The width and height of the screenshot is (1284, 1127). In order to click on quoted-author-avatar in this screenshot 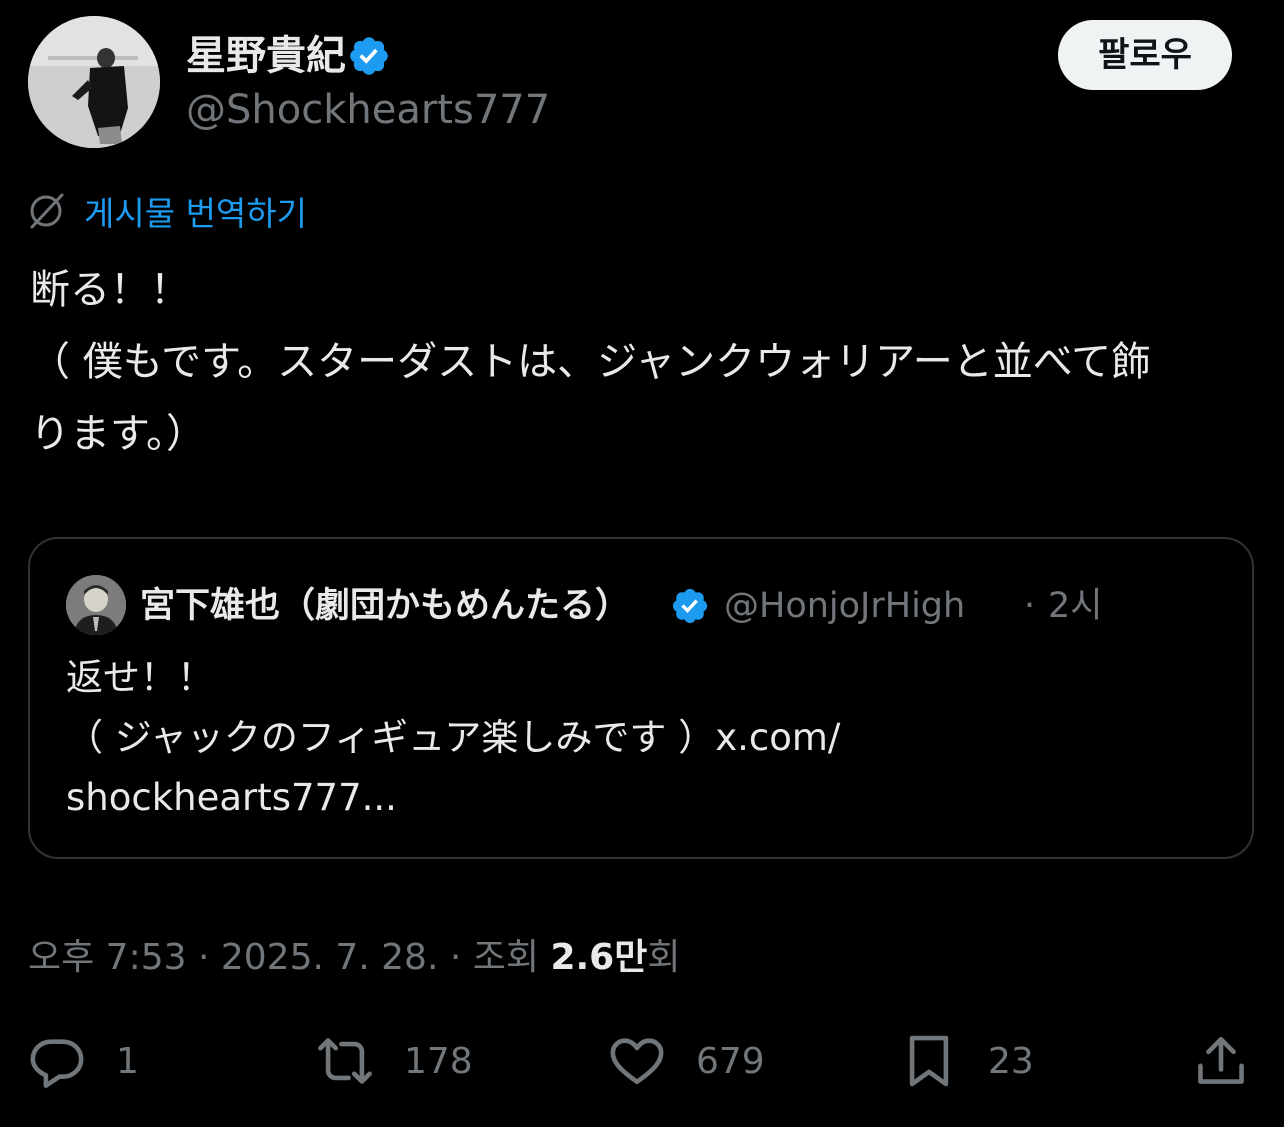, I will do `click(96, 605)`.